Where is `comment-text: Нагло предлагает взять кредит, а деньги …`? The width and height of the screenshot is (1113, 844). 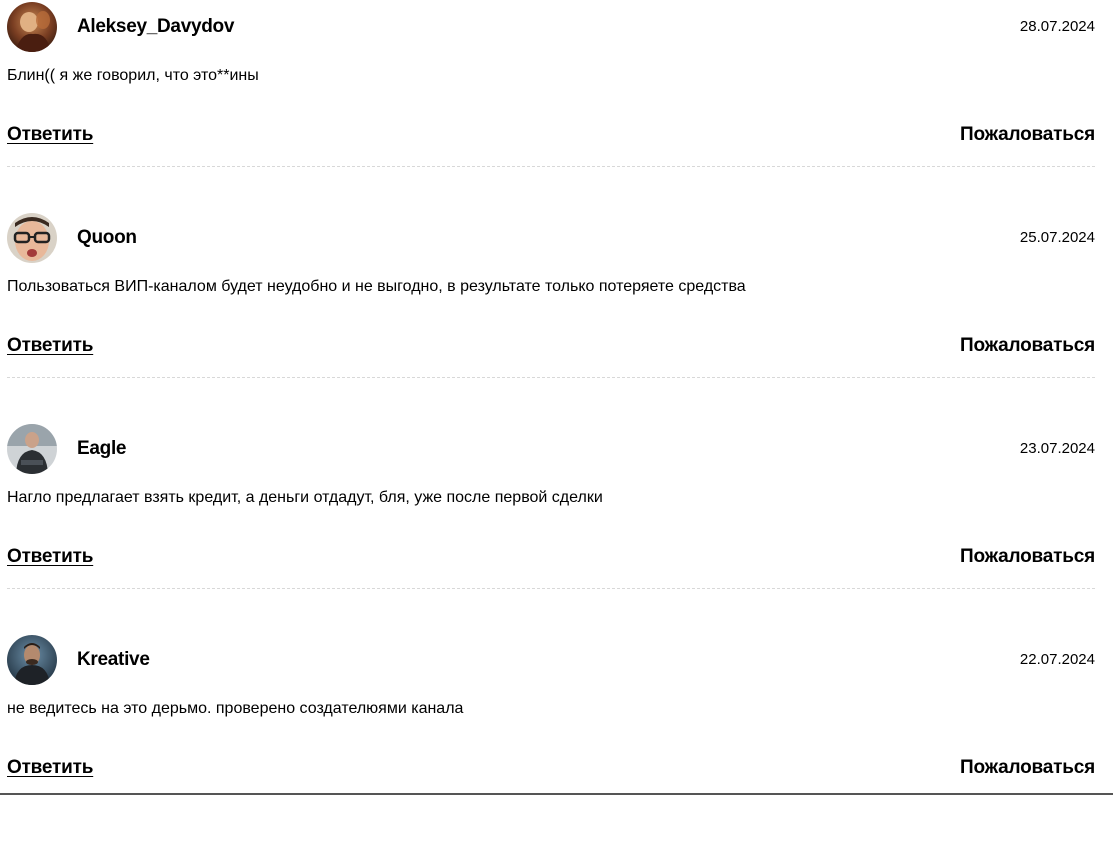
comment-text: Нагло предлагает взять кредит, а деньги … is located at coordinates (305, 497).